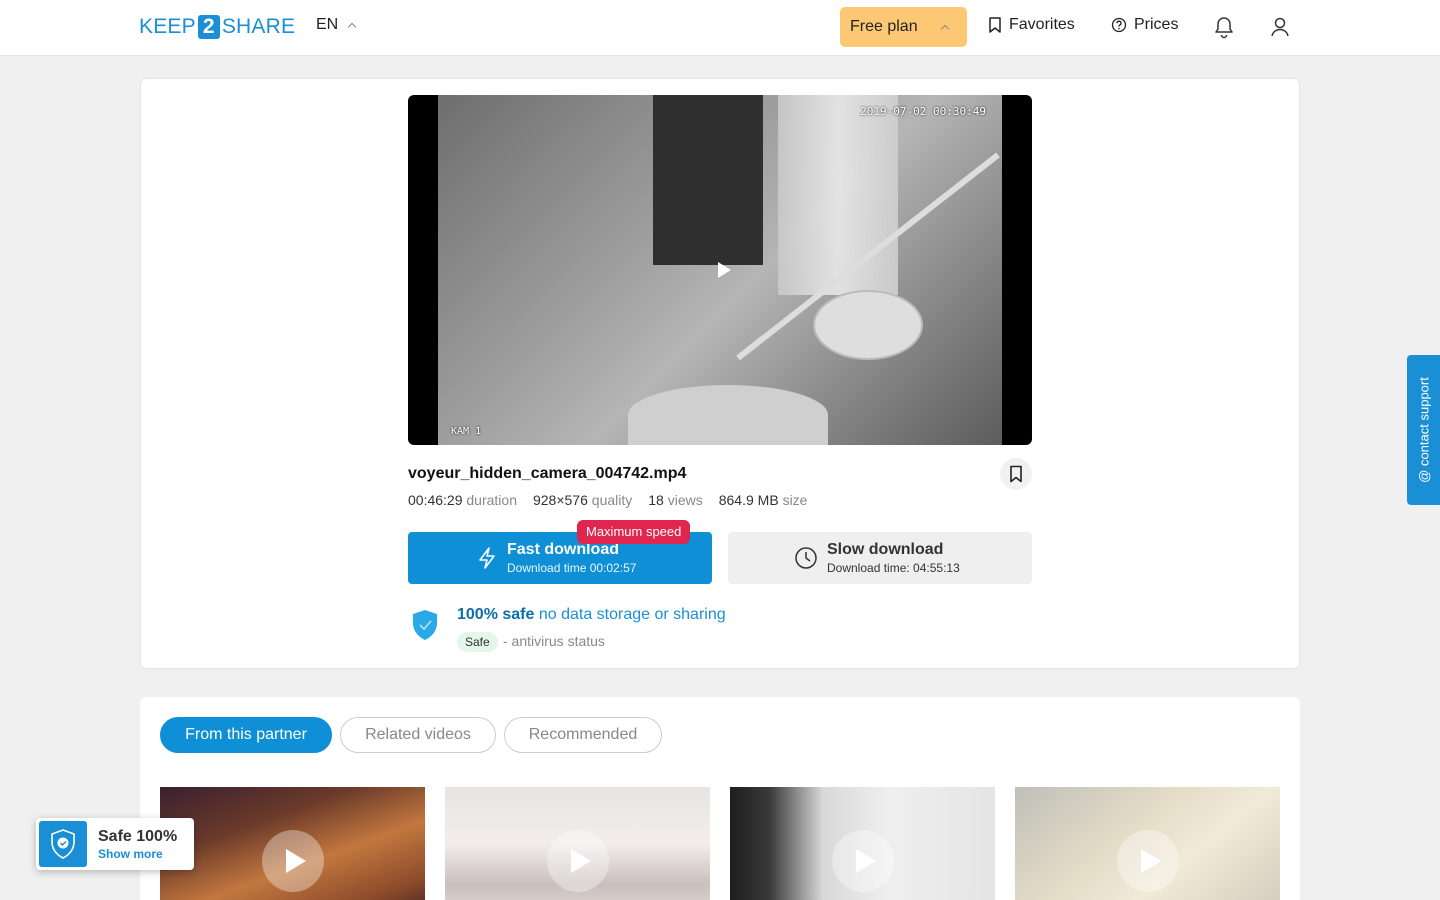 The height and width of the screenshot is (900, 1440). I want to click on free-plan-button: Free plan, so click(903, 27).